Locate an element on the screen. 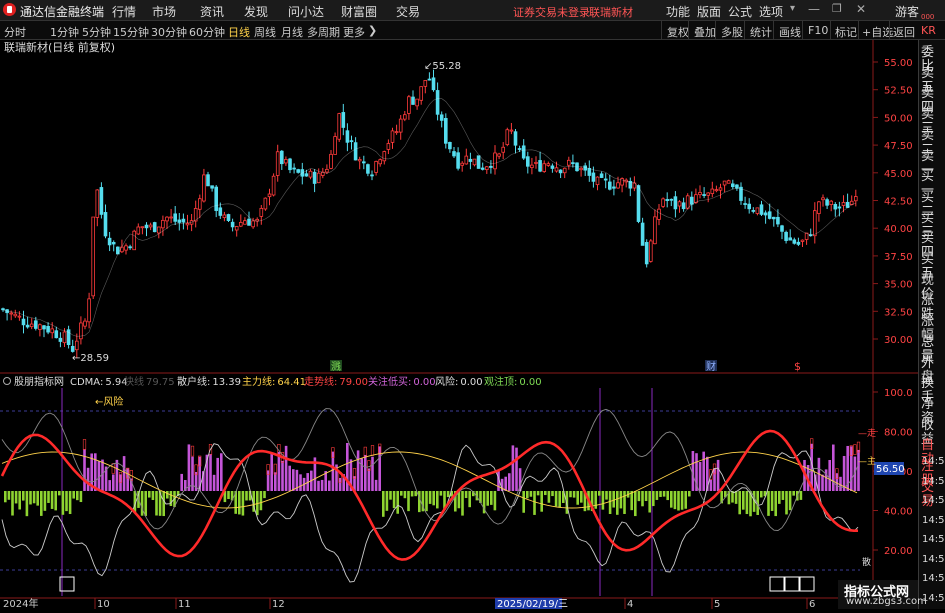 This screenshot has width=945, height=613. price-tick: 35.00 is located at coordinates (898, 285).